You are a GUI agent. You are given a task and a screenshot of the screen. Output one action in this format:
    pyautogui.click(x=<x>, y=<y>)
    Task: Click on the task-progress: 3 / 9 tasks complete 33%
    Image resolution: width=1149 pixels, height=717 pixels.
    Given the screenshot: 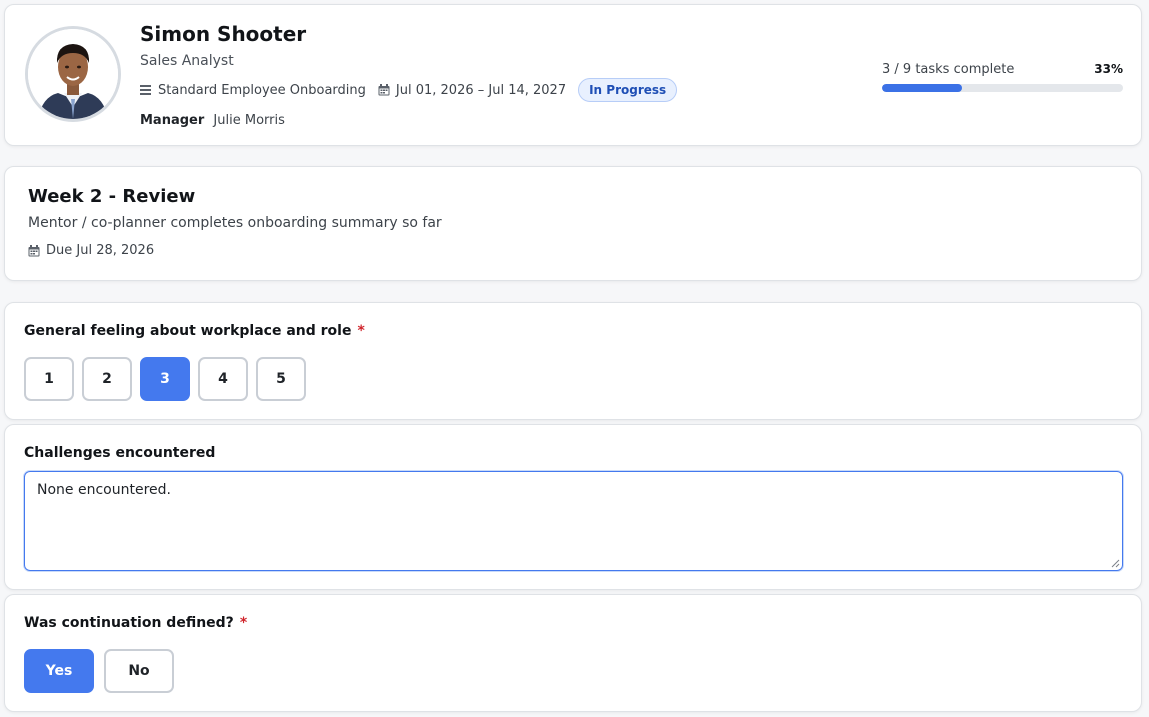 What is the action you would take?
    pyautogui.click(x=1002, y=76)
    